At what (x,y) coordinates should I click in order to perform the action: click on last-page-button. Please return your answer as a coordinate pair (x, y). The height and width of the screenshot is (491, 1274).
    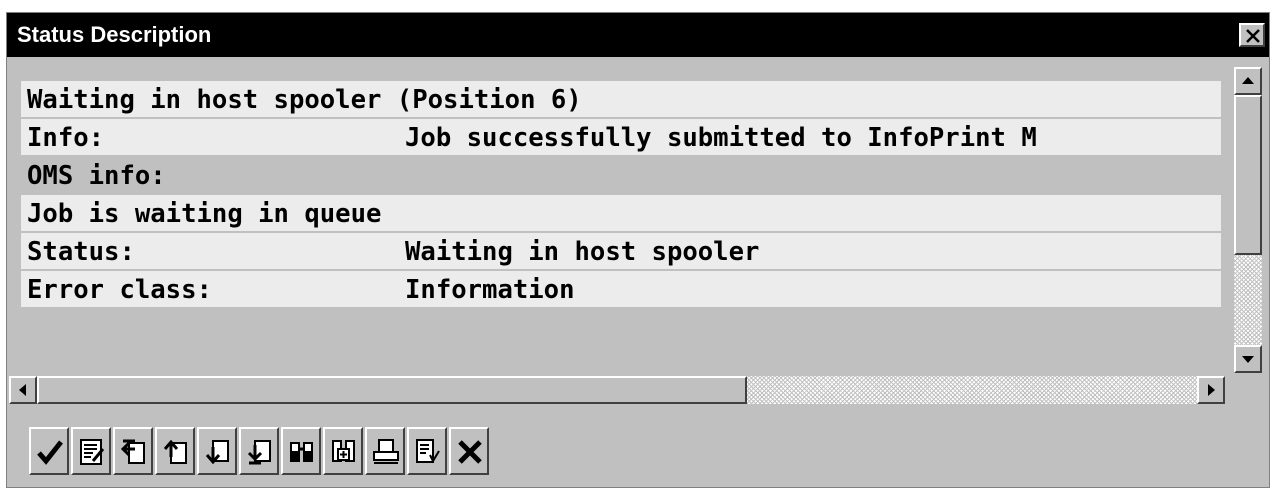
    Looking at the image, I should click on (259, 451).